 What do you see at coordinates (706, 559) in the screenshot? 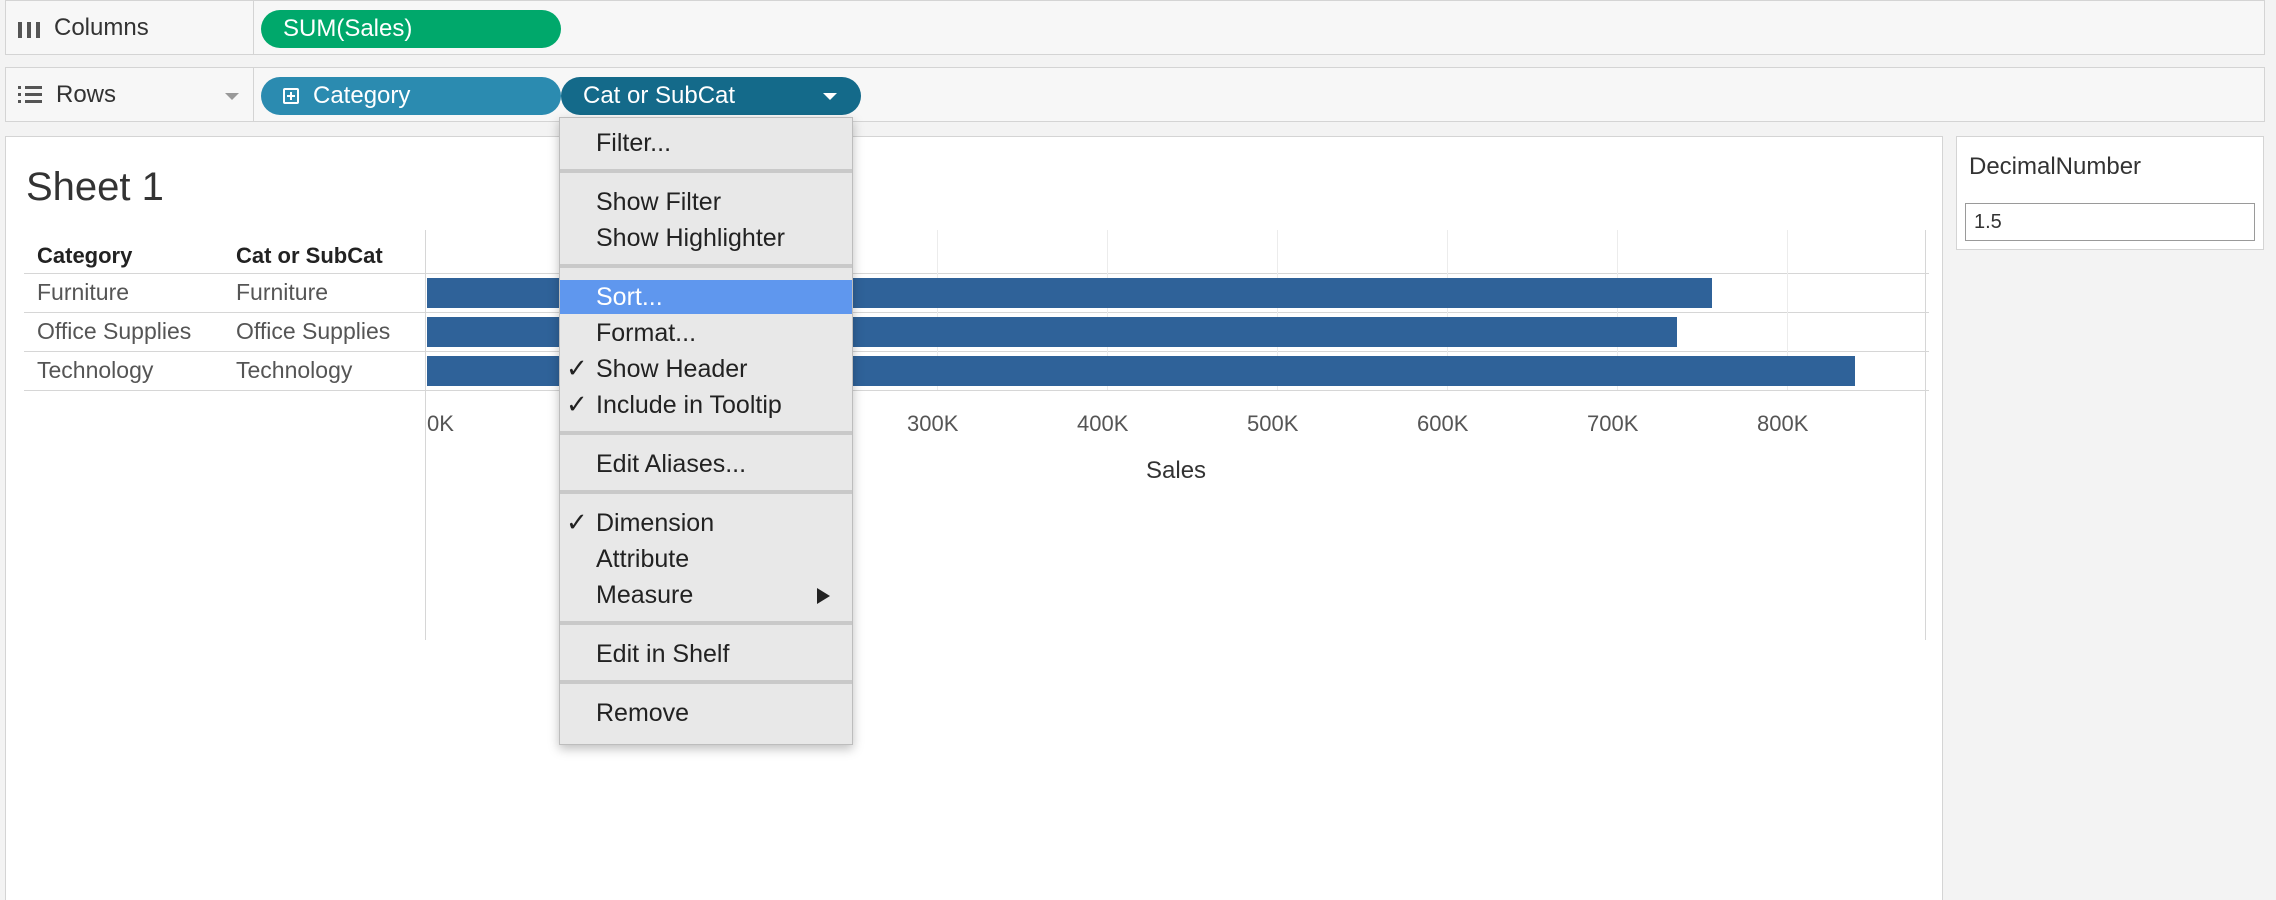
I see `menu-item-attribute: Attribute` at bounding box center [706, 559].